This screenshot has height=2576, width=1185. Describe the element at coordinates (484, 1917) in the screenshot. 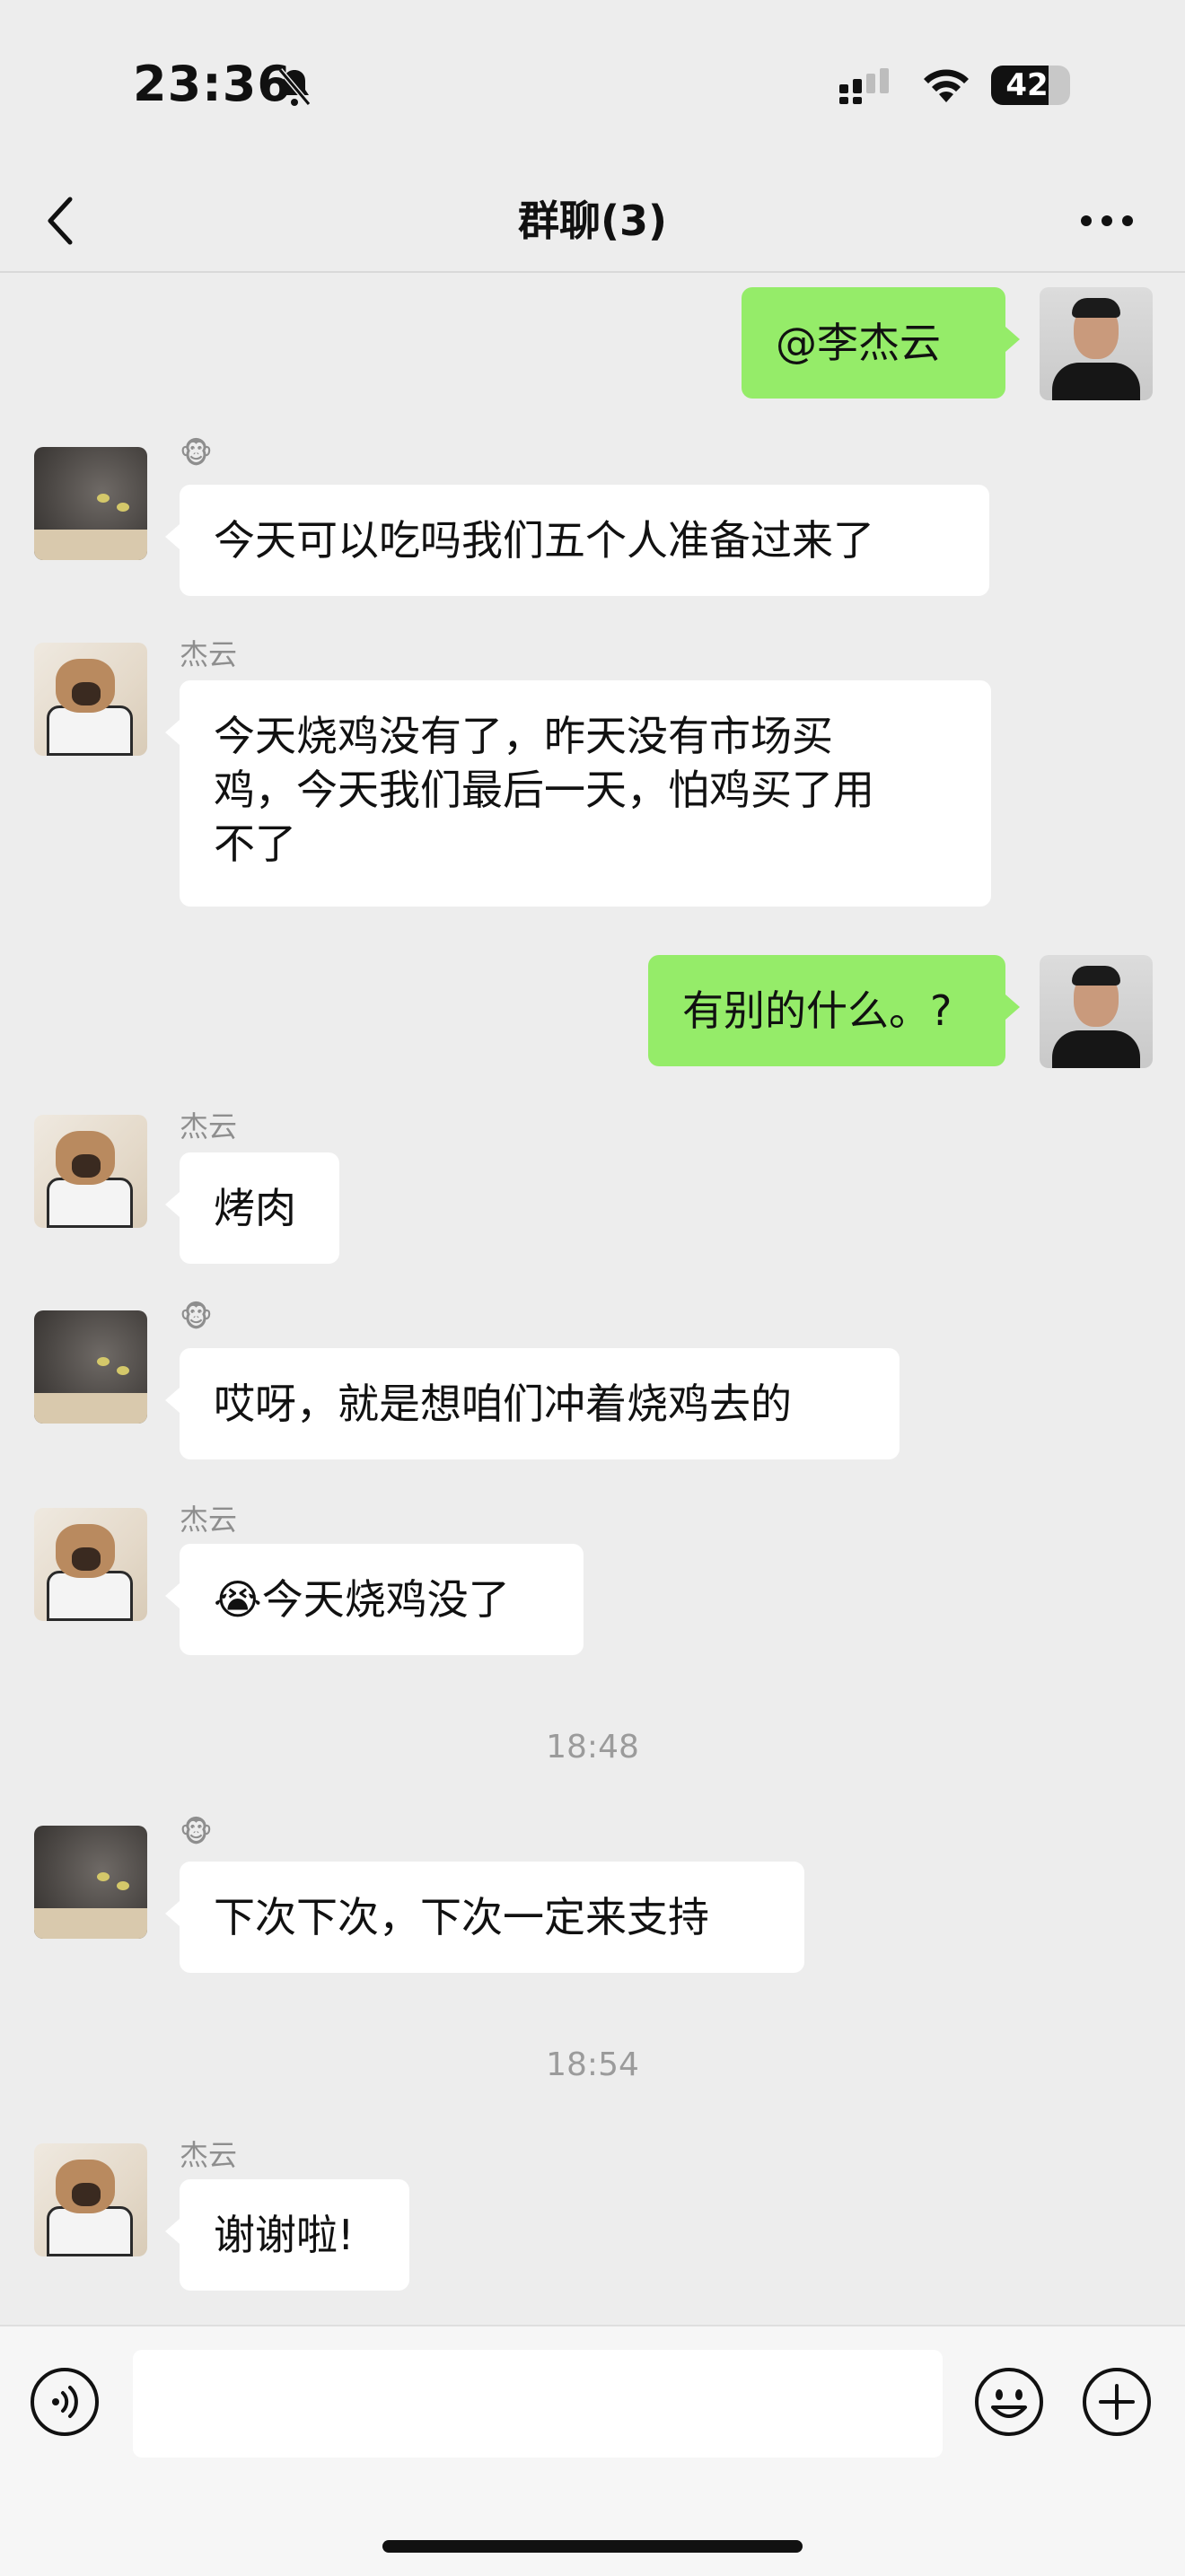

I see `message-bubble: 下次下次，下次一定来支持` at that location.